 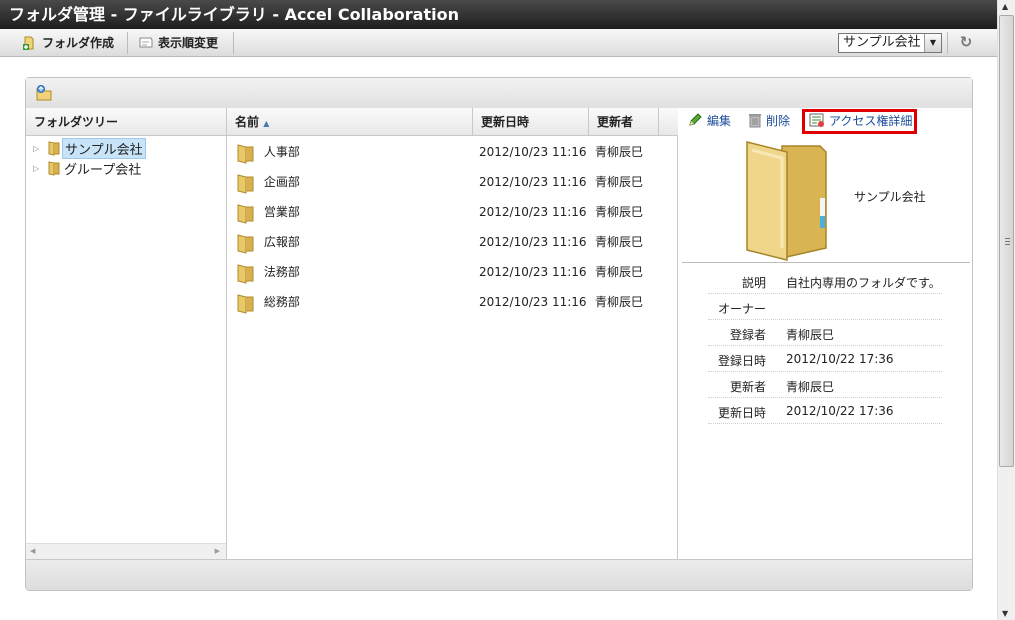 What do you see at coordinates (104, 148) in the screenshot?
I see `tree-node-label: サンプル会社` at bounding box center [104, 148].